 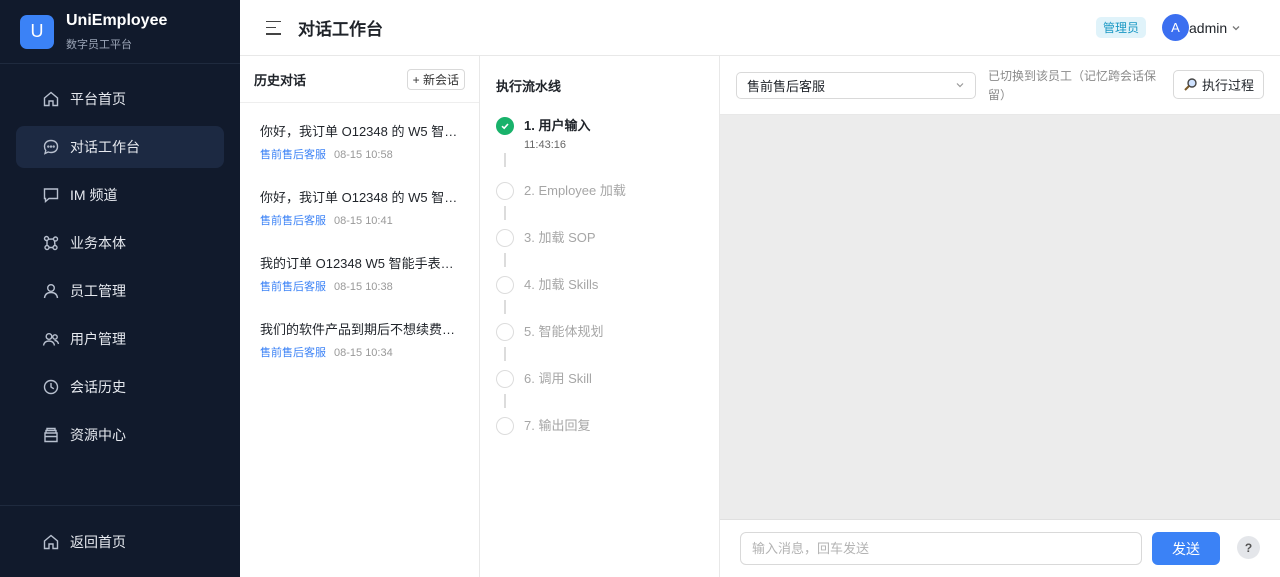 I want to click on top-header: 对话工作台 管理员 A admin, so click(x=760, y=28).